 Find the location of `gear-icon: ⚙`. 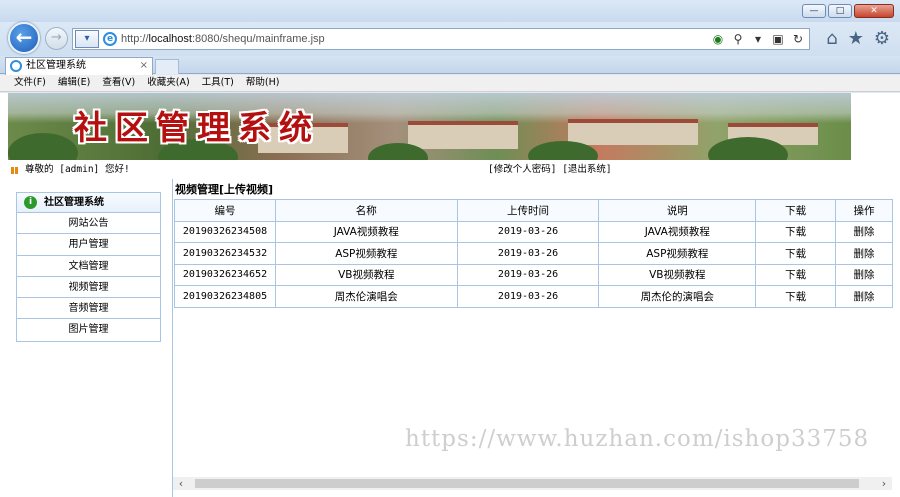

gear-icon: ⚙ is located at coordinates (882, 38).